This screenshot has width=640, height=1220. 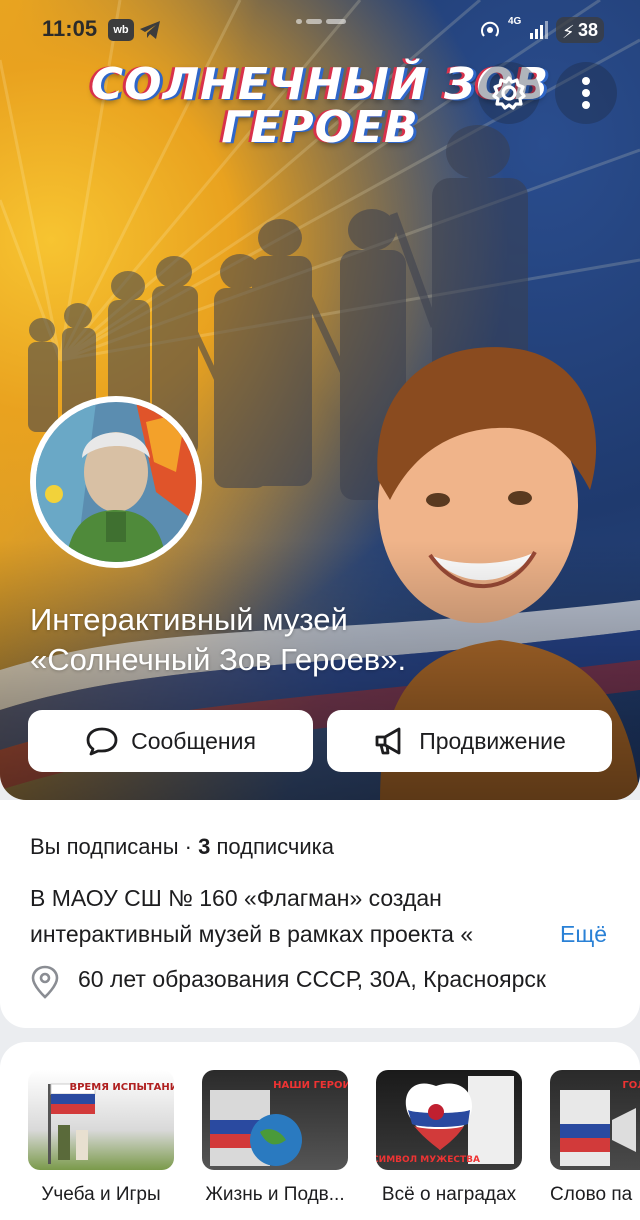 I want to click on description-line1: В МАОУ СШ № 160 «Флагман» создан, so click(x=236, y=898).